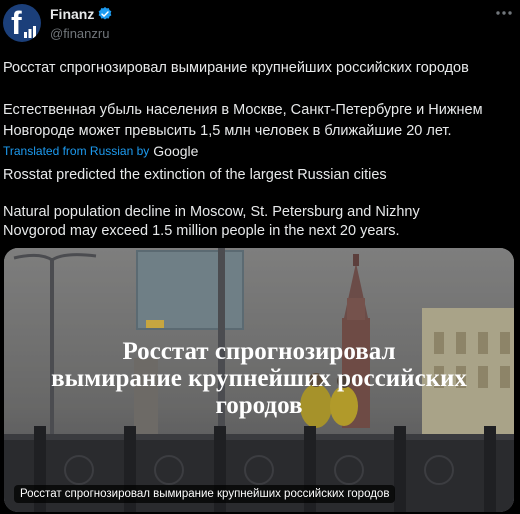 Image resolution: width=520 pixels, height=514 pixels. I want to click on overlay-line-3: городов, so click(259, 405).